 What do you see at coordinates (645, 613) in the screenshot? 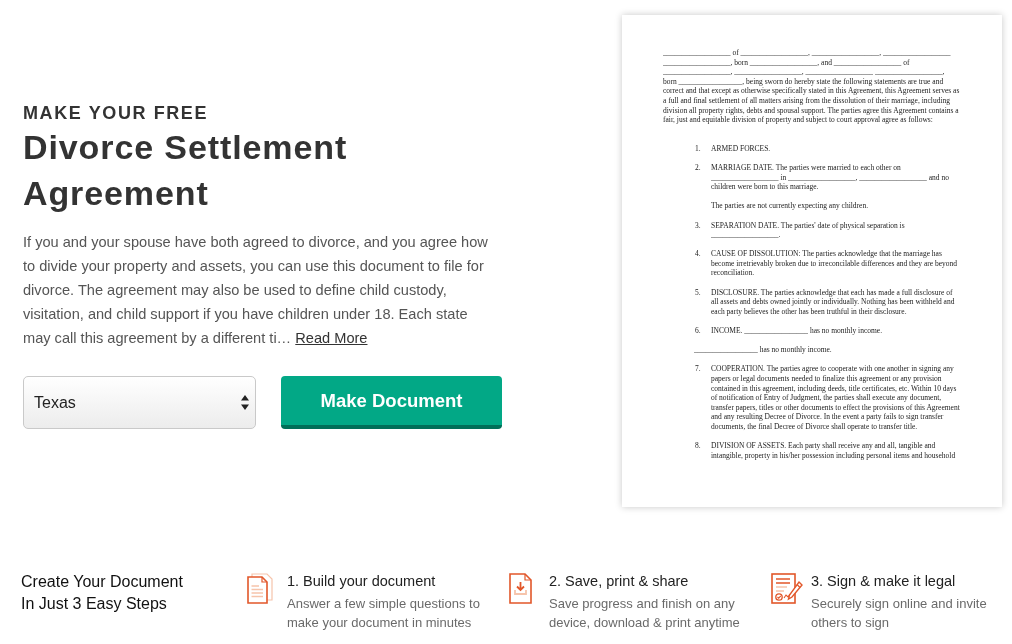
I see `step-description: Save progress and finish on any device, download & print anytime` at bounding box center [645, 613].